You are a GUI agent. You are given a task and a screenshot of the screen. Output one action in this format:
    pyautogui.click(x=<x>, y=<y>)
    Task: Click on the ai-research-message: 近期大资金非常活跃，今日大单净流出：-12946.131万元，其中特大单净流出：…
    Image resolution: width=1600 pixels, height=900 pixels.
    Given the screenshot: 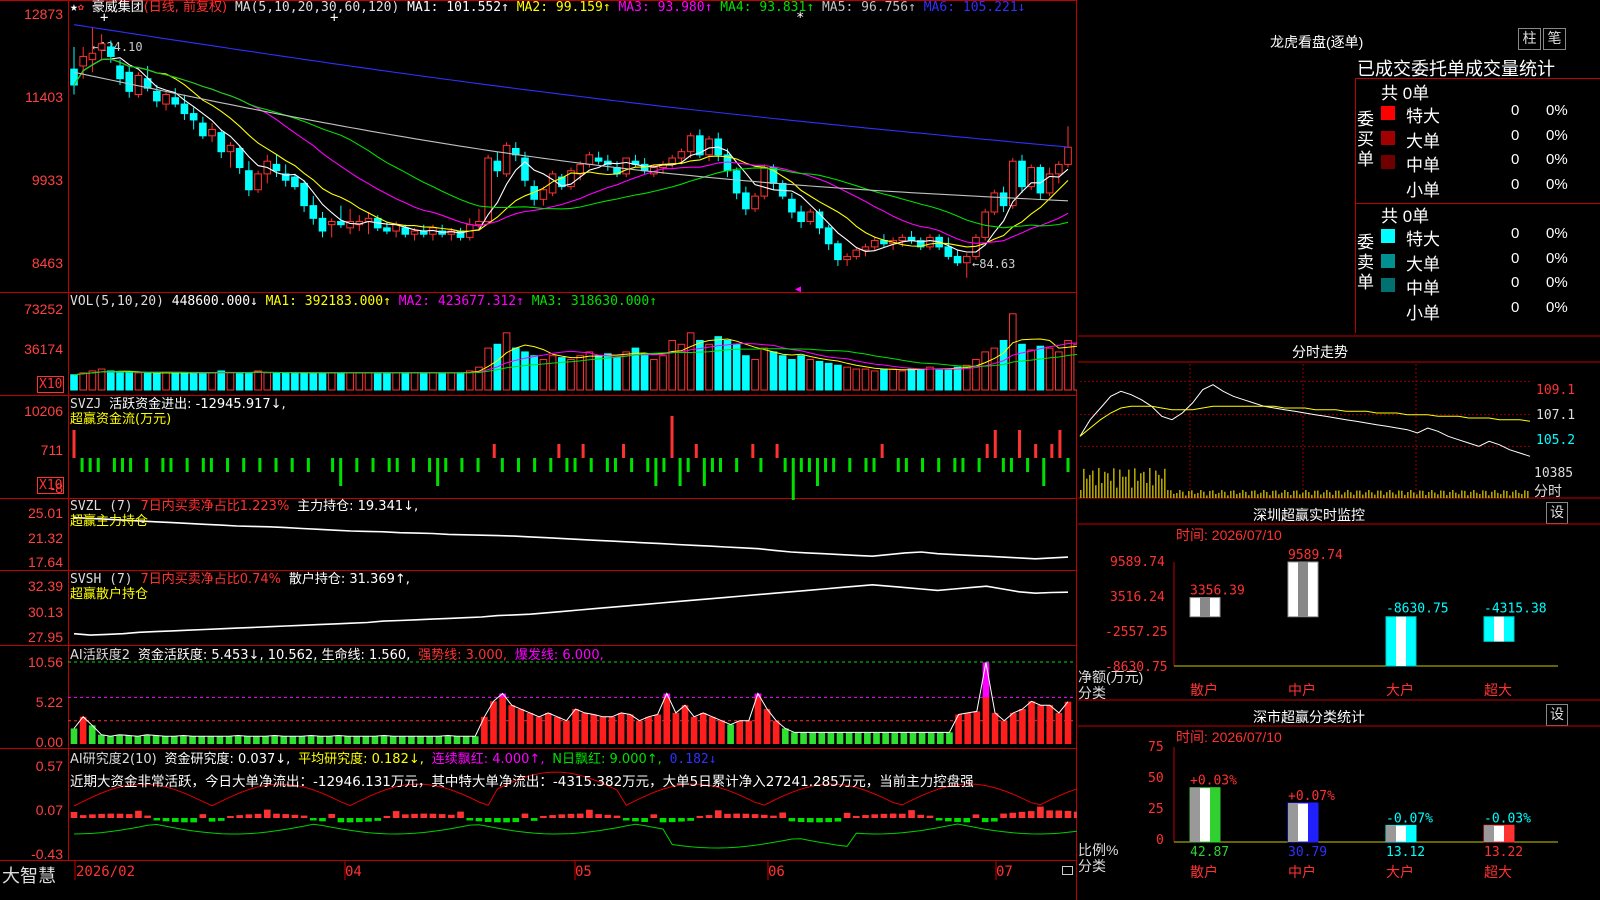 What is the action you would take?
    pyautogui.click(x=522, y=782)
    